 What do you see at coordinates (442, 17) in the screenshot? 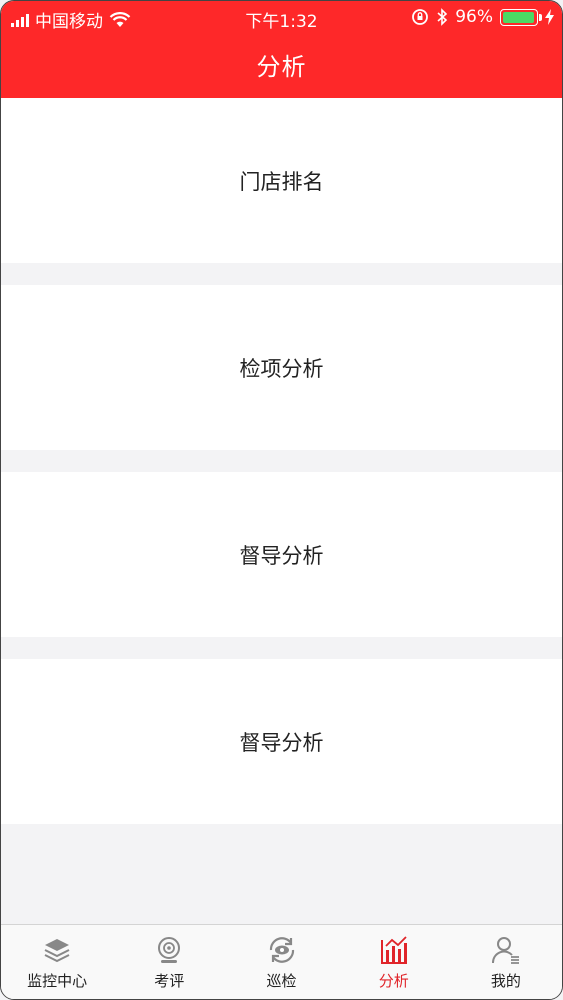
I see `bluetooth-icon` at bounding box center [442, 17].